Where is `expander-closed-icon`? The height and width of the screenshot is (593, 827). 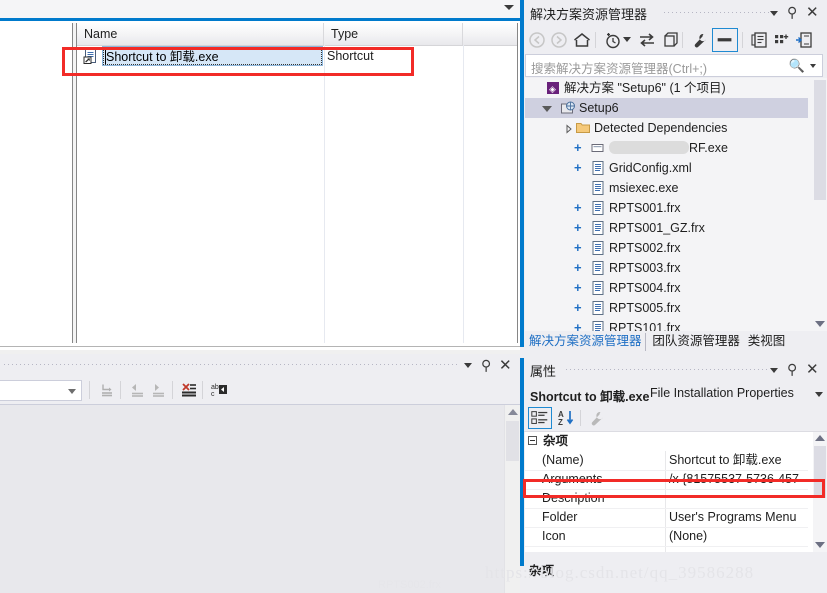 expander-closed-icon is located at coordinates (565, 129).